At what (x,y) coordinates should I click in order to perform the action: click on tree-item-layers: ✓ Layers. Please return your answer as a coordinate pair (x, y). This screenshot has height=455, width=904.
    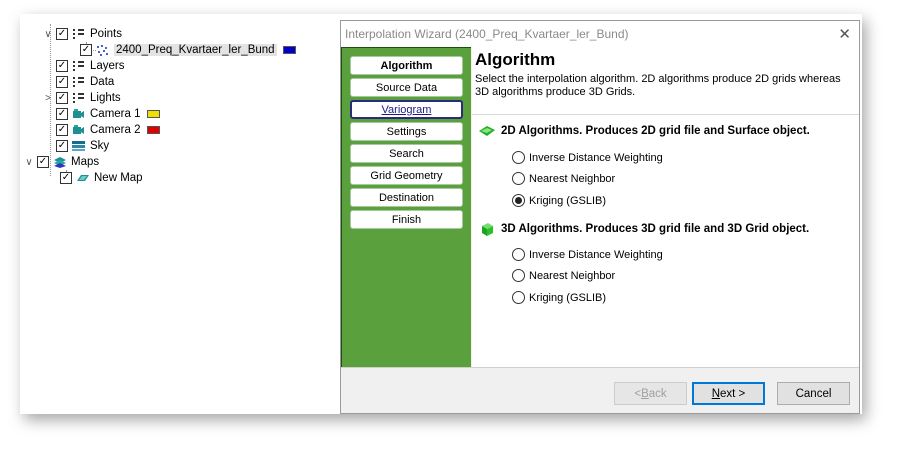
    Looking at the image, I should click on (90, 66).